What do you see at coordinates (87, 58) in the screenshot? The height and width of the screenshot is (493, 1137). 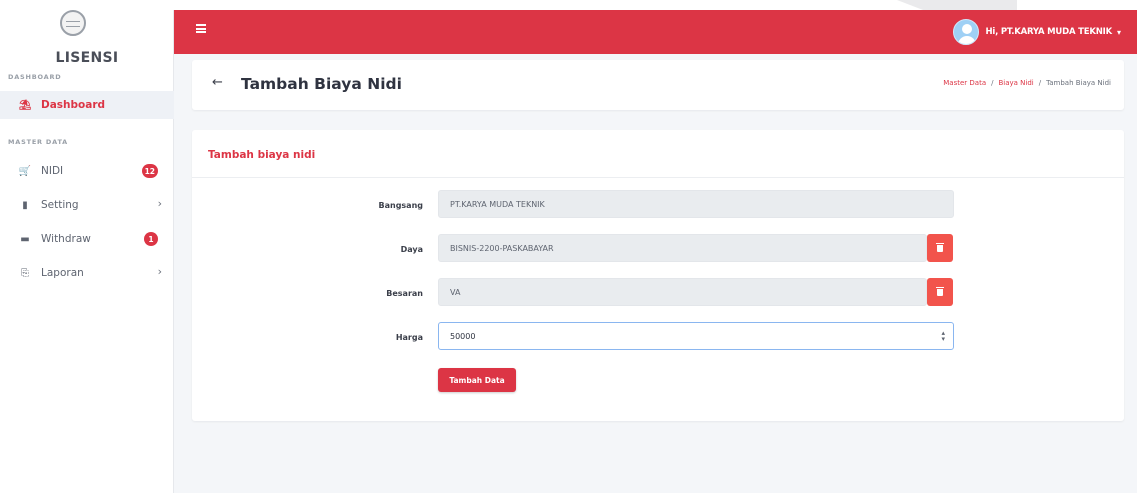 I see `app-brand: LISENSI` at bounding box center [87, 58].